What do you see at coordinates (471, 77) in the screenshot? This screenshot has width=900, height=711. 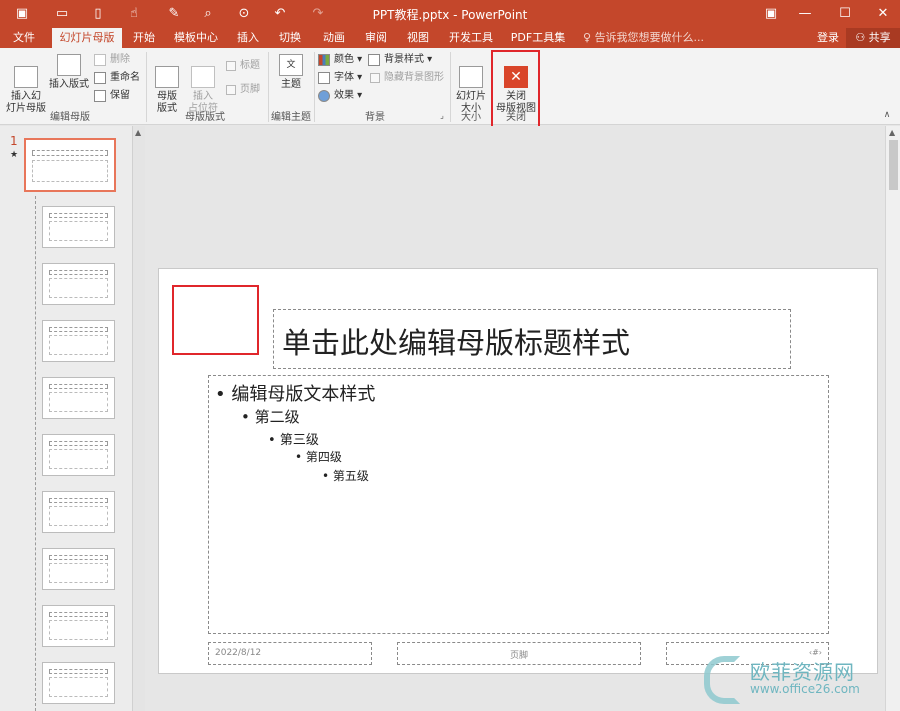 I see `slide-size-icon` at bounding box center [471, 77].